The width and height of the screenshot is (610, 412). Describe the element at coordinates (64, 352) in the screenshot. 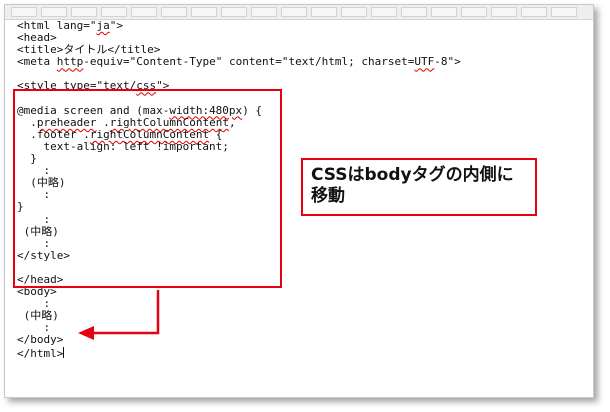

I see `text-cursor` at that location.